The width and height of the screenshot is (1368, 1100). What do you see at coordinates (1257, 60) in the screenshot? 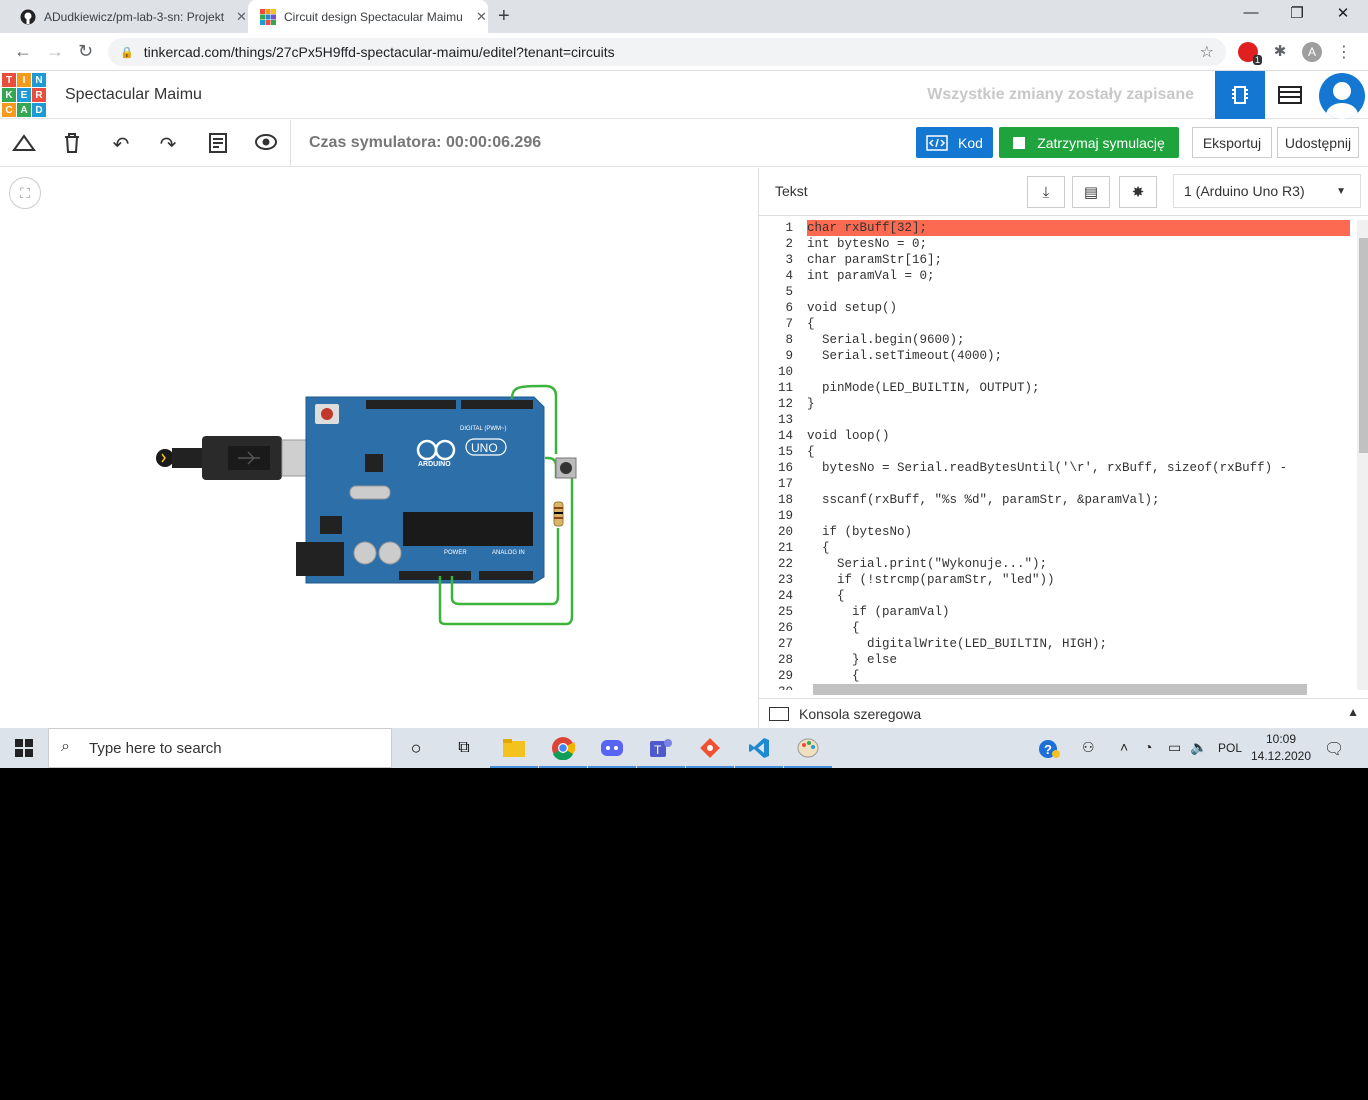
I see `extension-badge: 1` at bounding box center [1257, 60].